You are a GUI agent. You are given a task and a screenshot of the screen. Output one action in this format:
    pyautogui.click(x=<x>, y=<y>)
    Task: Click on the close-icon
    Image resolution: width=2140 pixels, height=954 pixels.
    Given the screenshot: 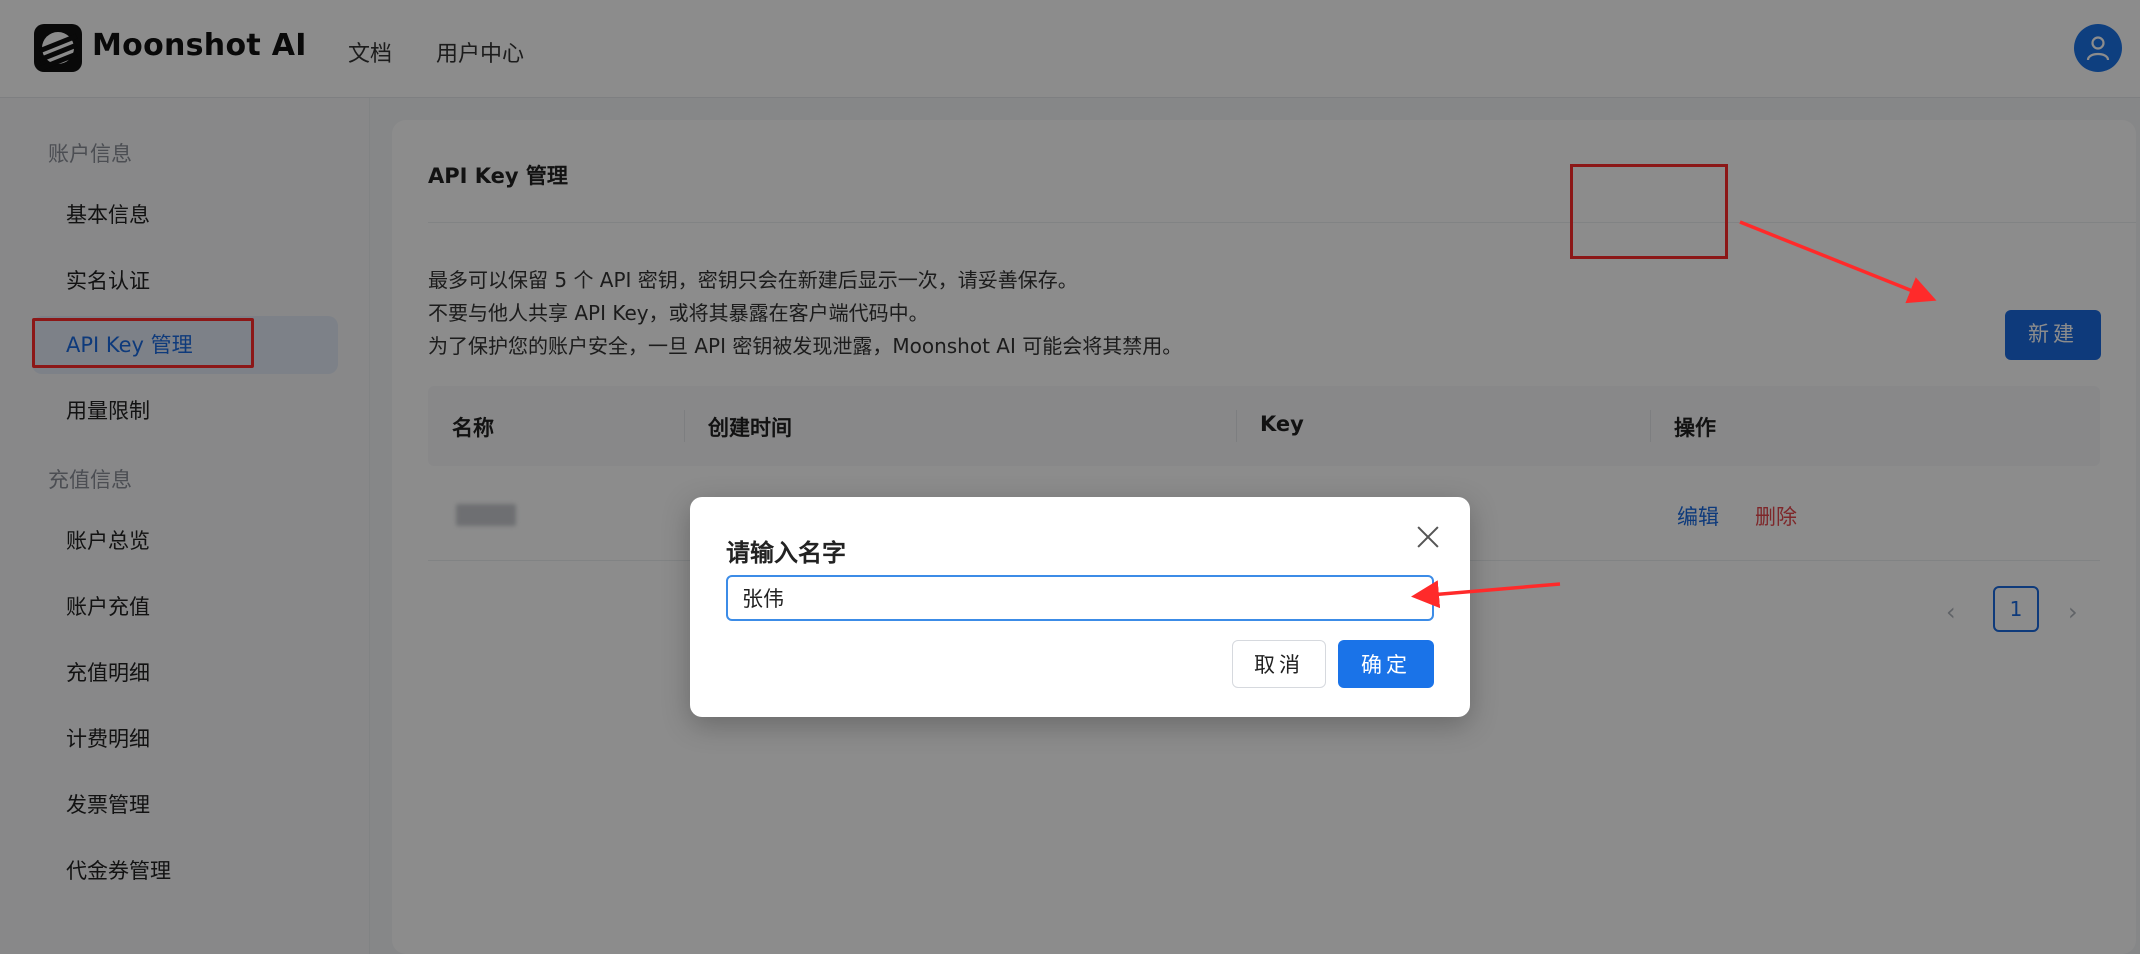 What is the action you would take?
    pyautogui.click(x=1428, y=537)
    